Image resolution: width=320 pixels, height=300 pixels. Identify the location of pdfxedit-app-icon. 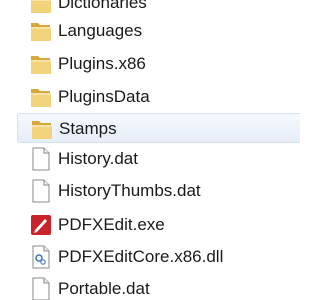
(41, 225).